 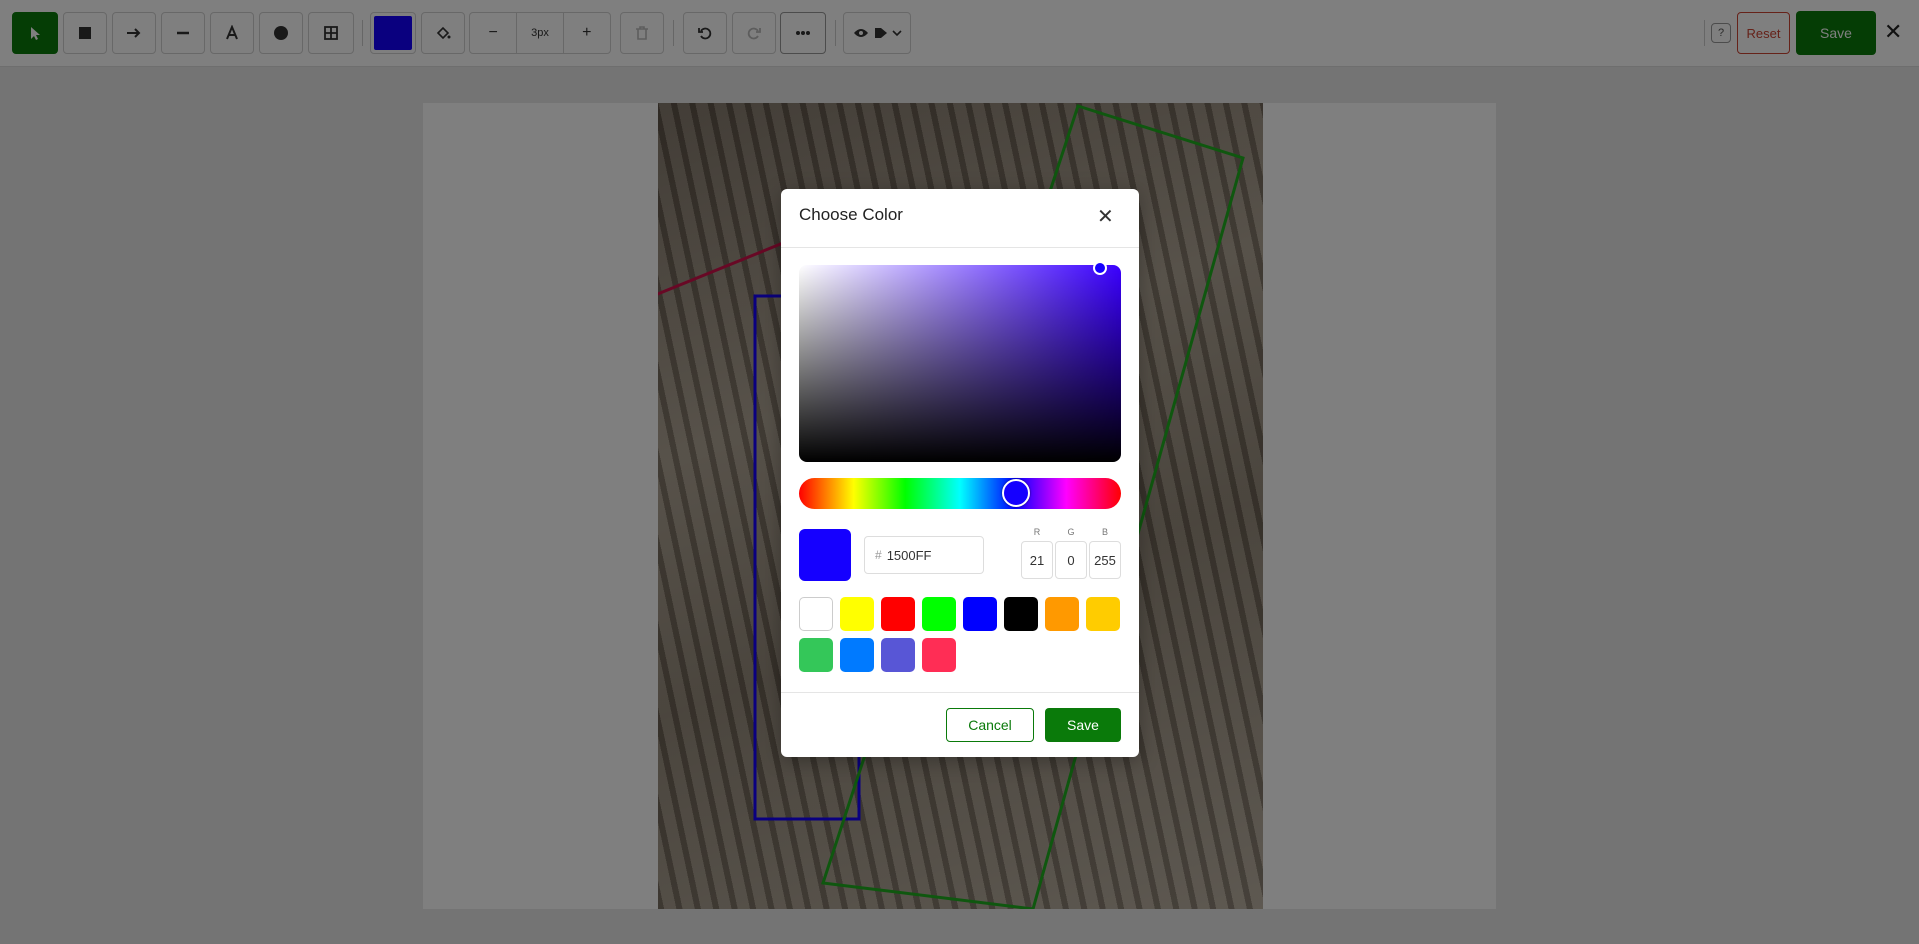 I want to click on green-input: 0, so click(x=1071, y=560).